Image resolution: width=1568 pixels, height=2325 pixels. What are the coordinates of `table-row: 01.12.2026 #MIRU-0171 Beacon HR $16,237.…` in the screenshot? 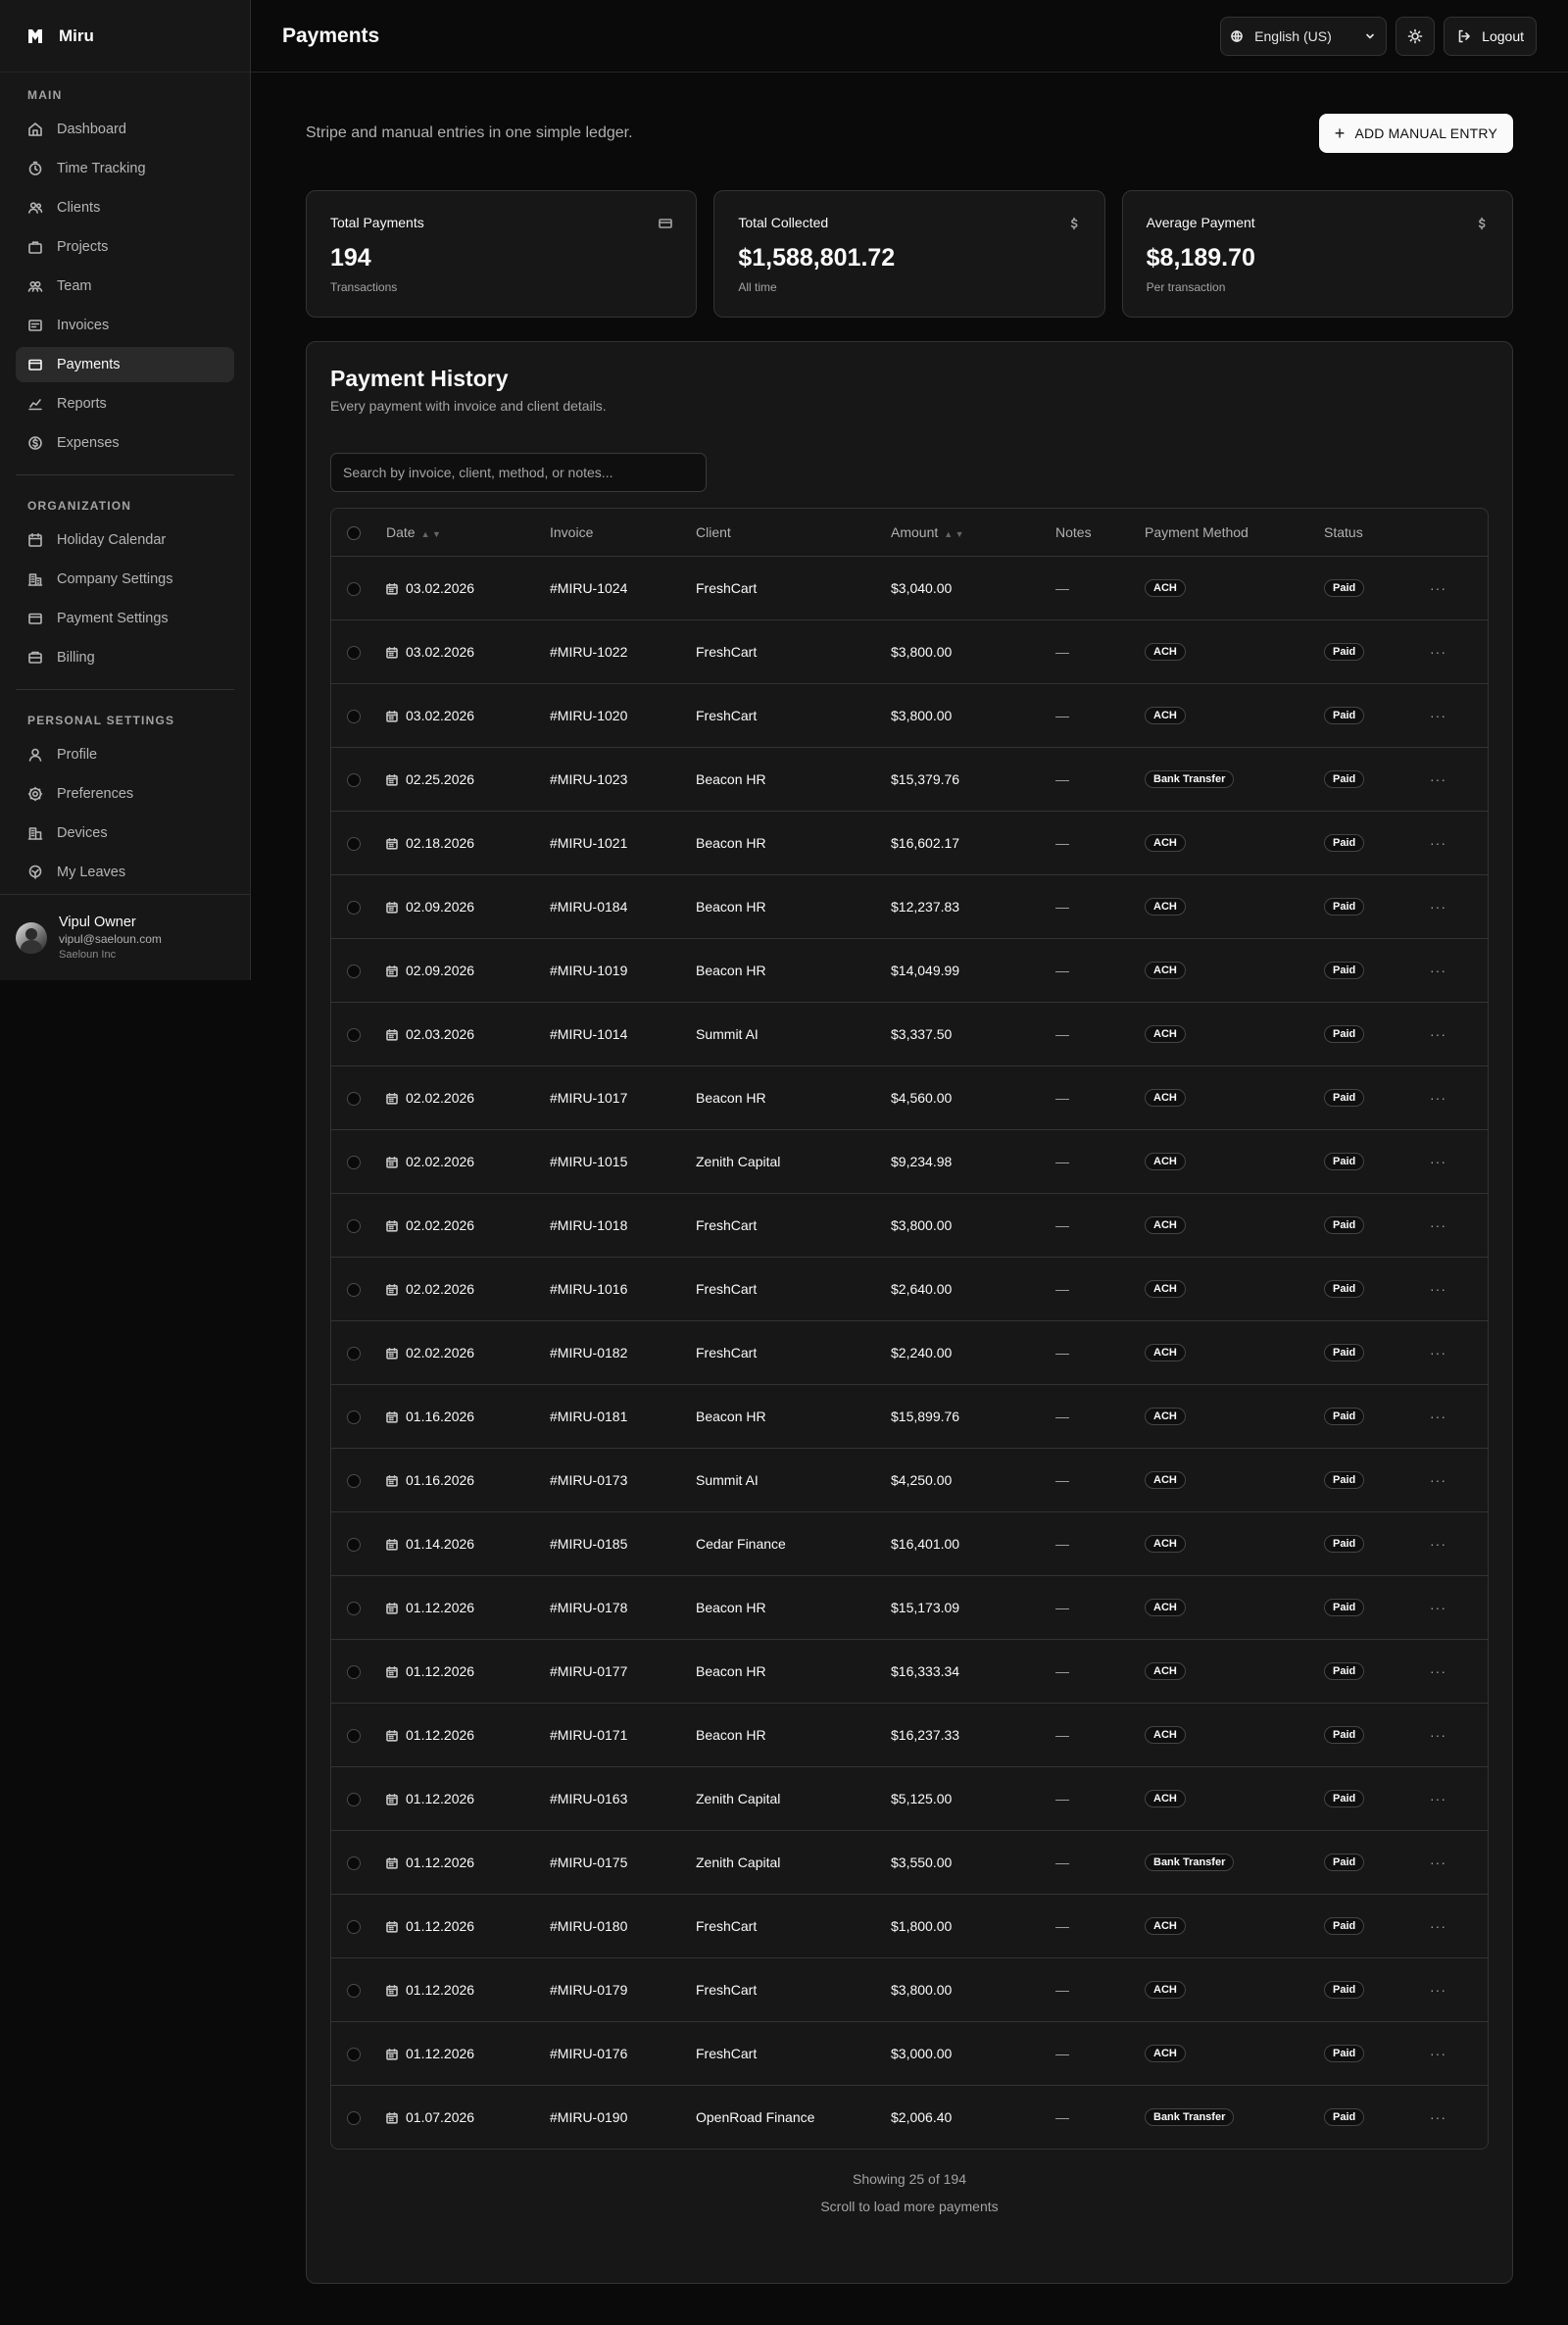 It's located at (909, 1735).